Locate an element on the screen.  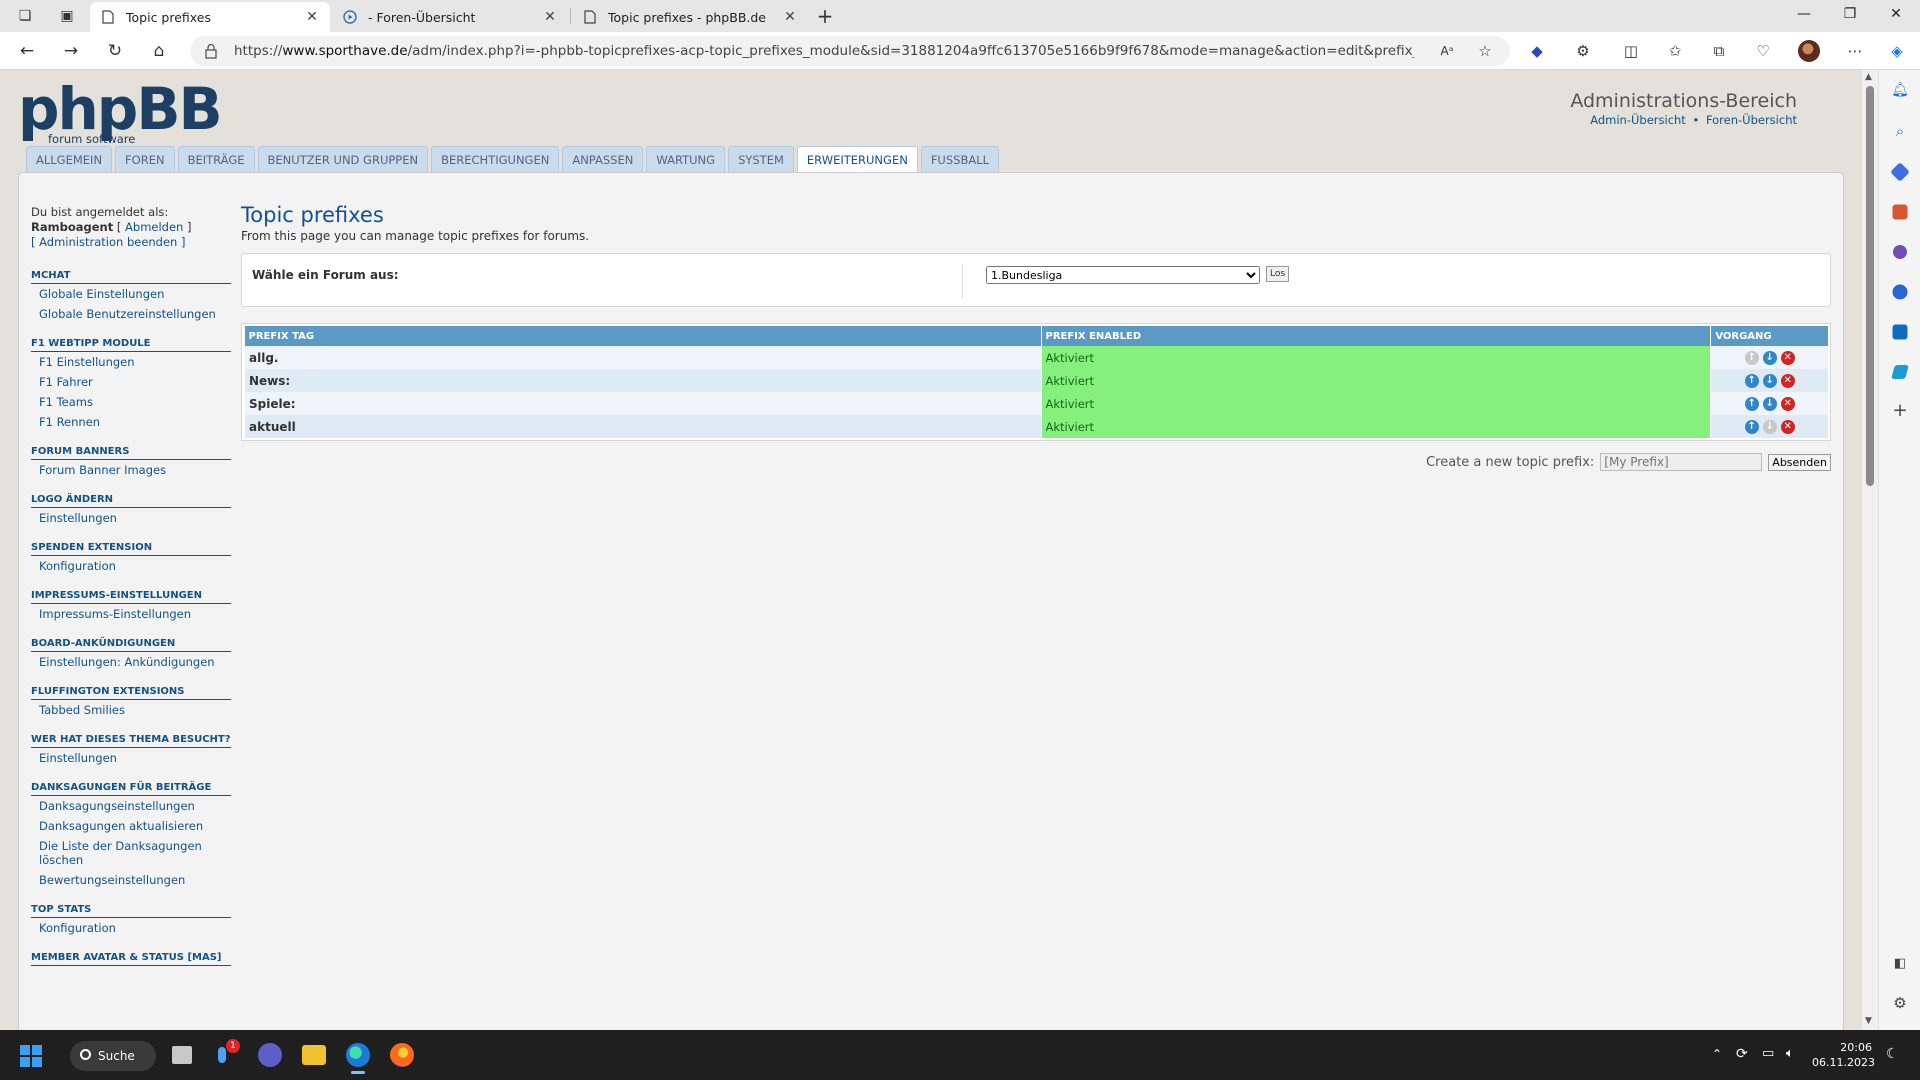
shopping-tag-icon is located at coordinates (1900, 172).